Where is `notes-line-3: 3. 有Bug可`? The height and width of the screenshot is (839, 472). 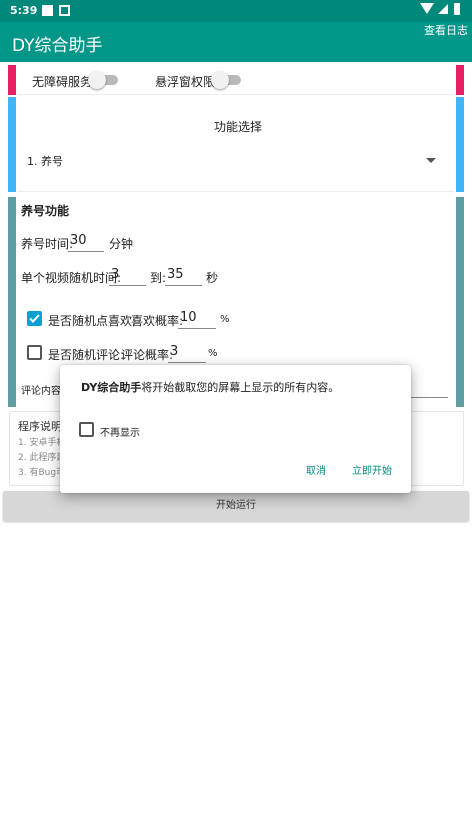 notes-line-3: 3. 有Bug可 is located at coordinates (42, 473).